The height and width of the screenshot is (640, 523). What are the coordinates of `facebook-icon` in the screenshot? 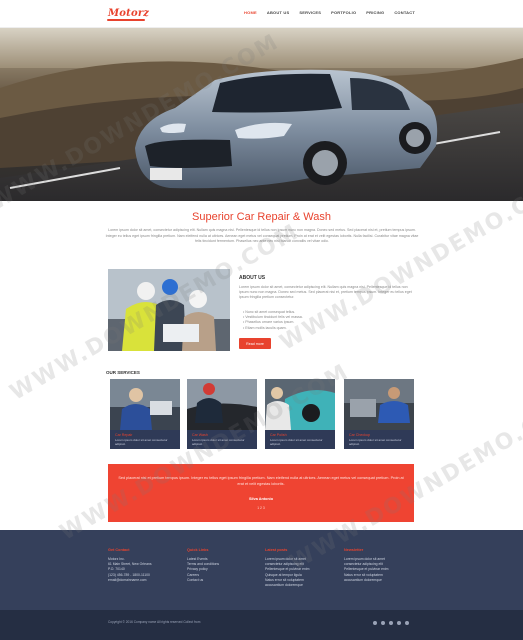 It's located at (375, 623).